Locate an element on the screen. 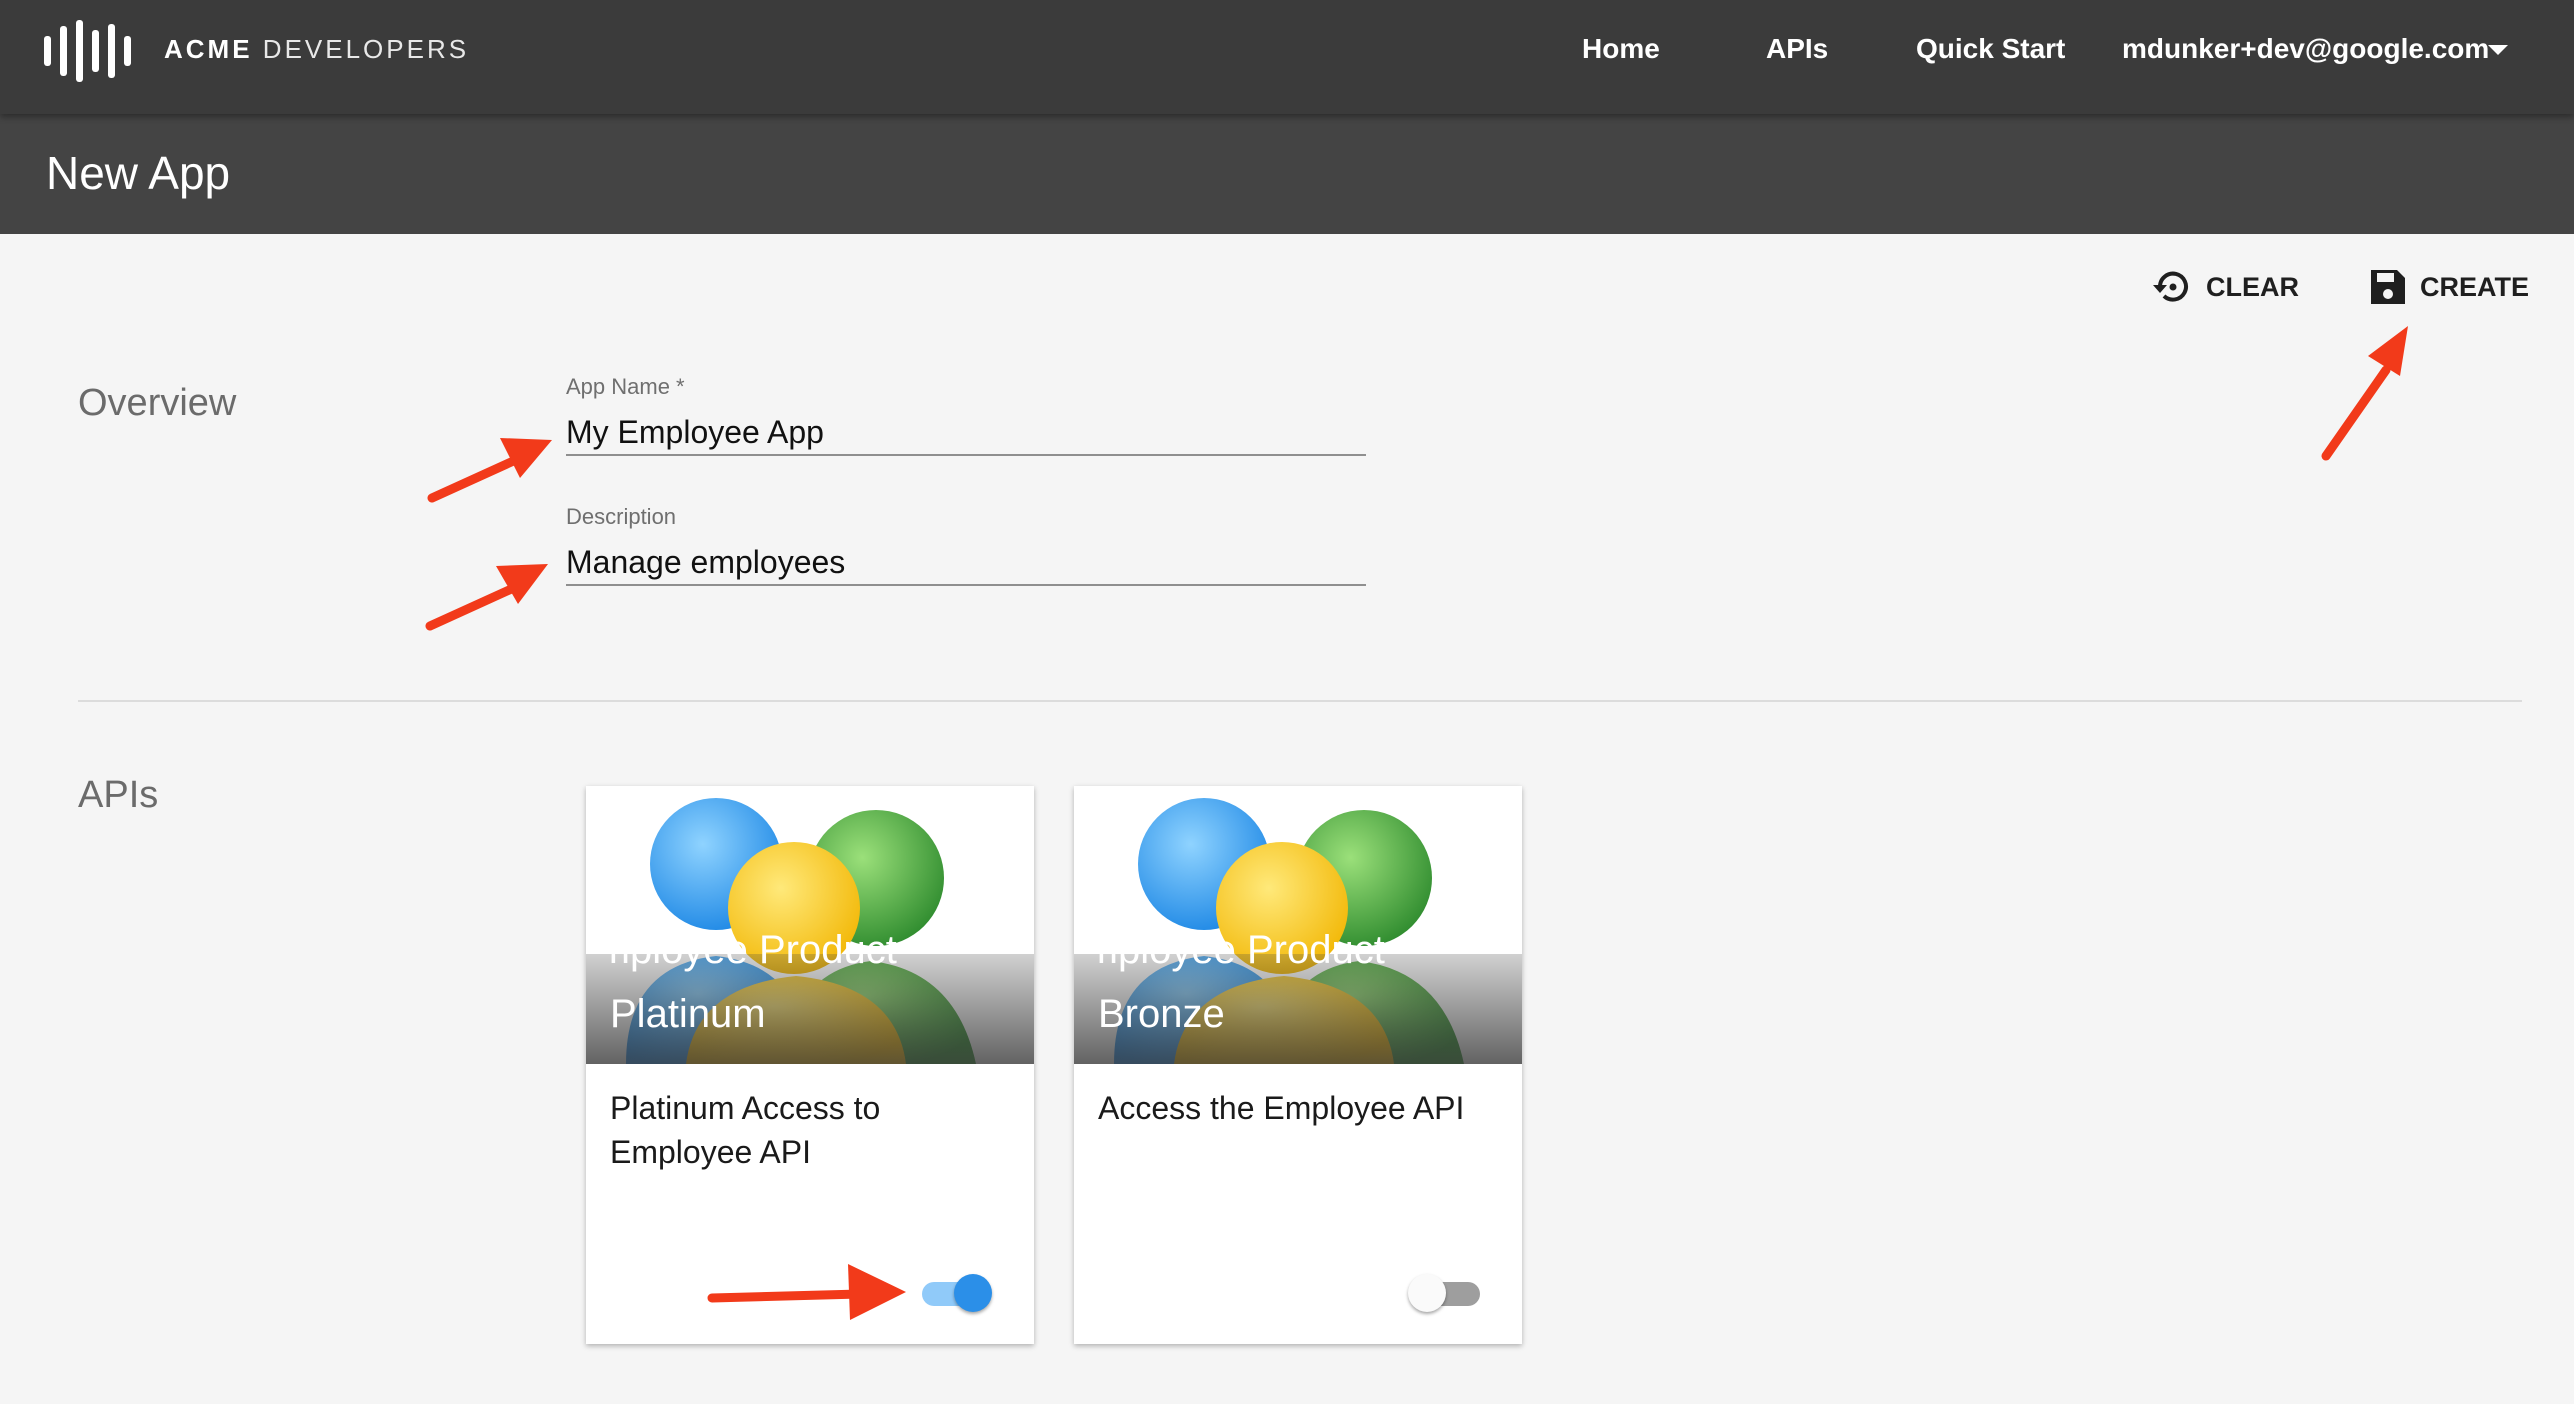  brand-name-light: DEVELOPERS is located at coordinates (366, 49).